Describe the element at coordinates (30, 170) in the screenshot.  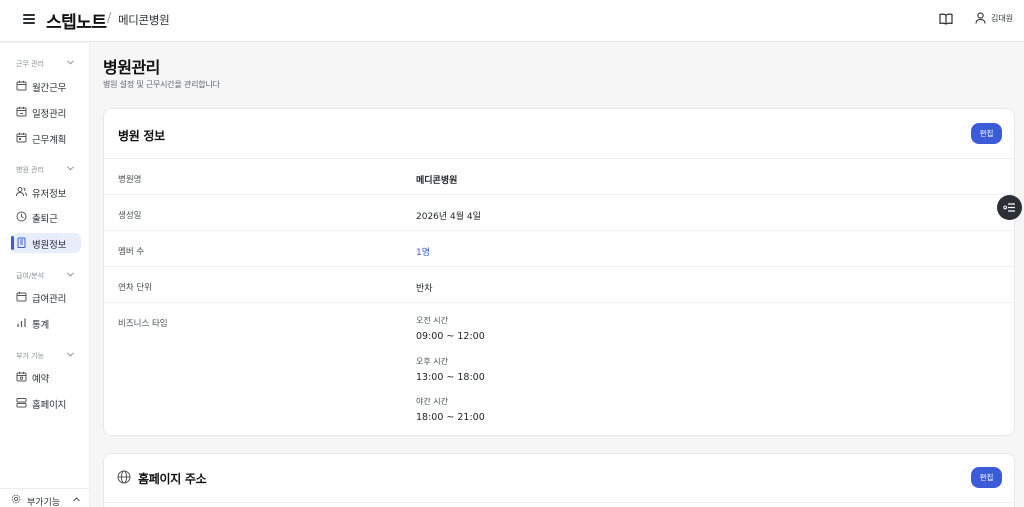
I see `section-title: 병원 관리` at that location.